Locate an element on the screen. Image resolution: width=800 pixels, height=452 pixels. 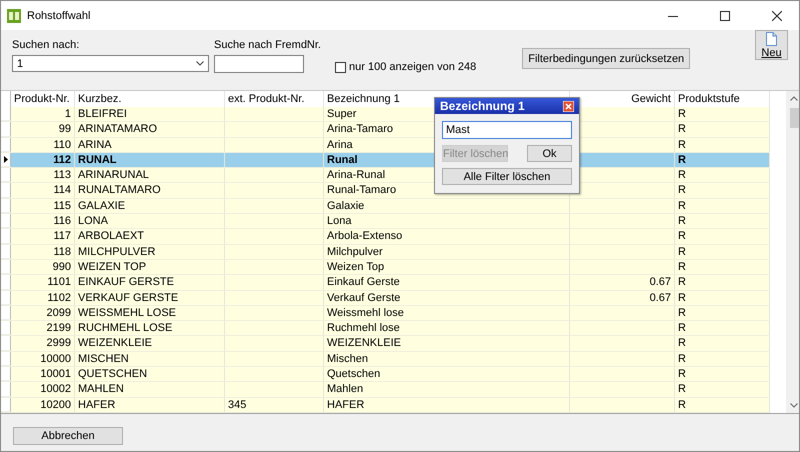
table-row: 2999 WEIZENKLEIE WEIZENKLEIE R is located at coordinates (385, 344).